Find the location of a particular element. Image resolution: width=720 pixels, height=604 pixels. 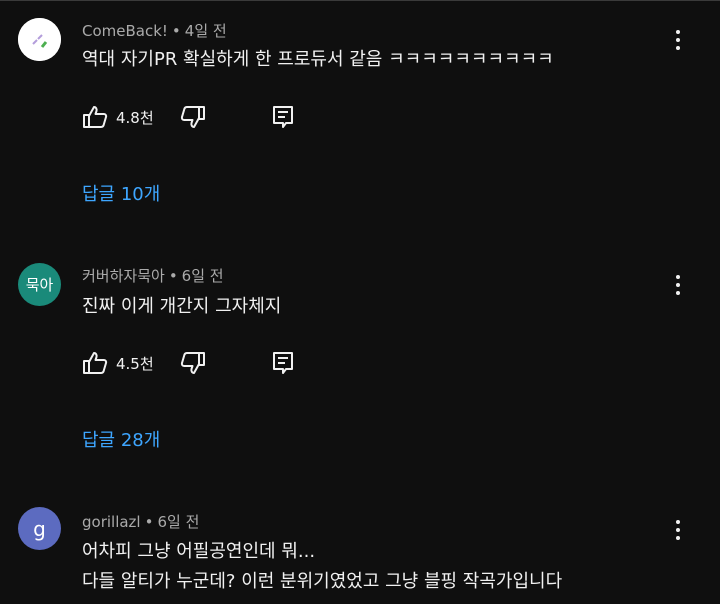

comment-actions: 4.8천 is located at coordinates (192, 117).